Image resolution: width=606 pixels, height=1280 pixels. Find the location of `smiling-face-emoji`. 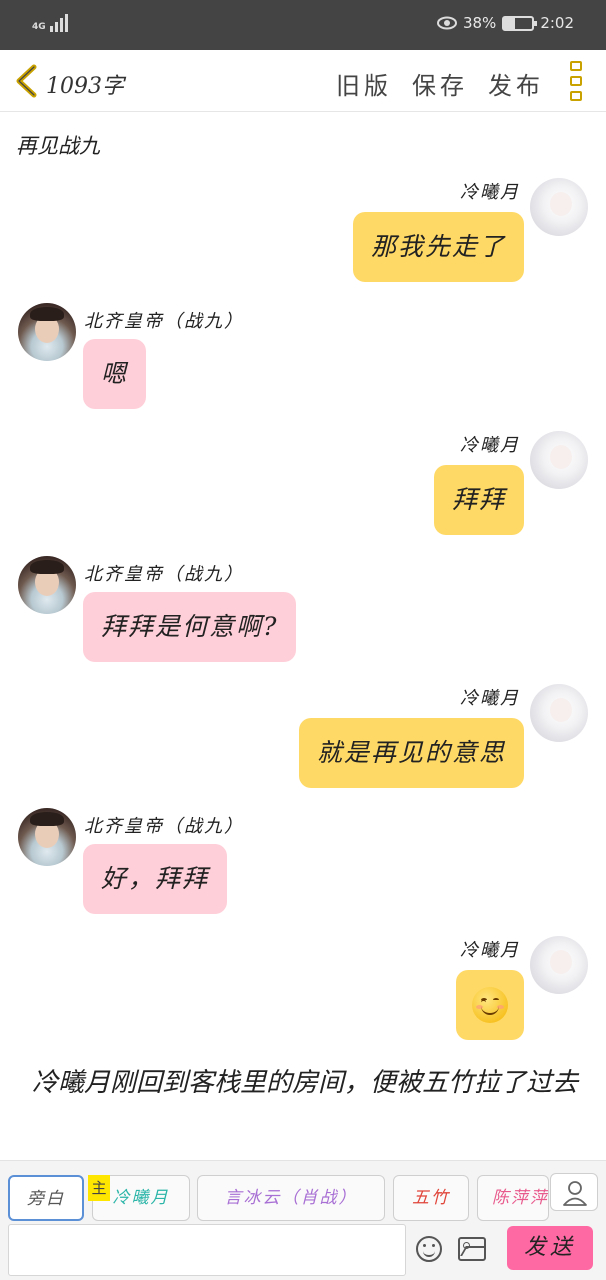

smiling-face-emoji is located at coordinates (490, 1004).